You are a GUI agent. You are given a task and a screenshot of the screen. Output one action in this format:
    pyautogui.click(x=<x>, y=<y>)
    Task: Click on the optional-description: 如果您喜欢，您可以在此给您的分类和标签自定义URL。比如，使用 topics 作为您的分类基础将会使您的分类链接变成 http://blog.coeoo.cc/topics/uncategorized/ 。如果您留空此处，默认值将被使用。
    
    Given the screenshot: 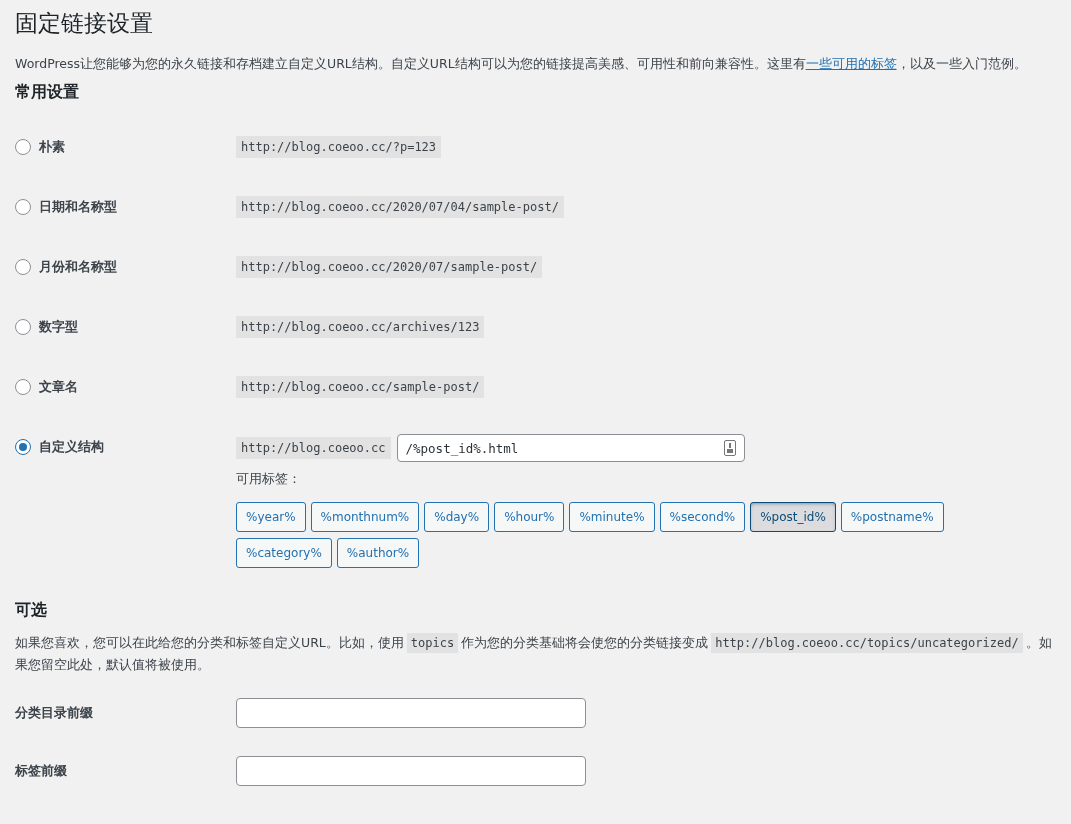 What is the action you would take?
    pyautogui.click(x=534, y=653)
    